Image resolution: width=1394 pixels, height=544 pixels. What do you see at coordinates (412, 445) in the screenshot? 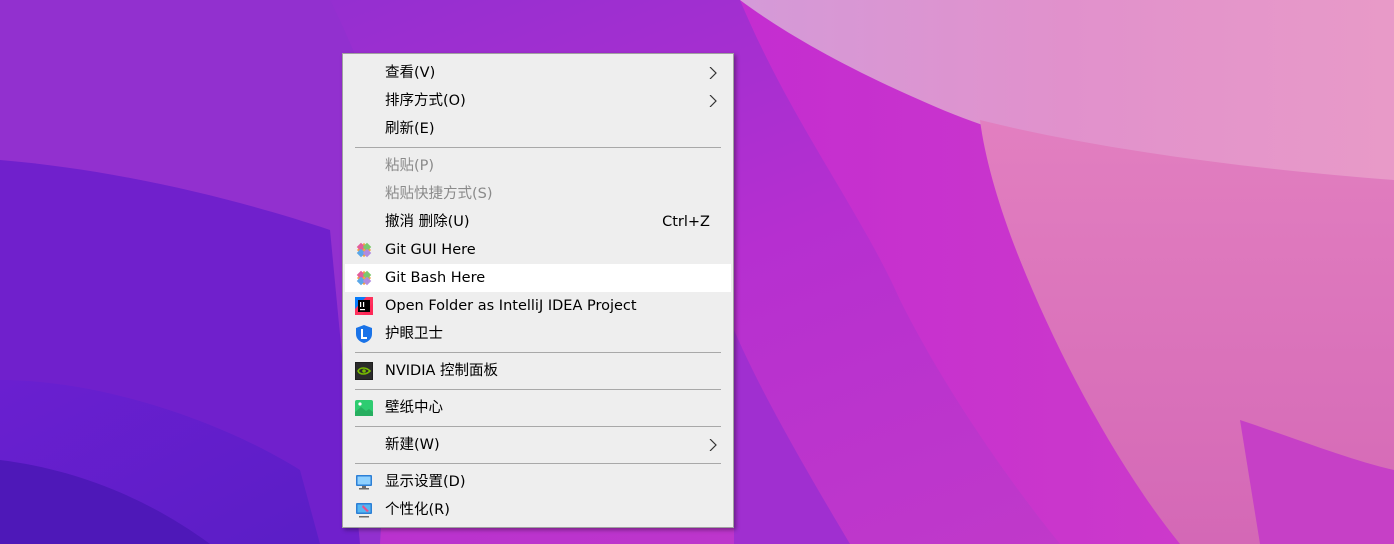
I see `menu-item-label: 新建(W)` at bounding box center [412, 445].